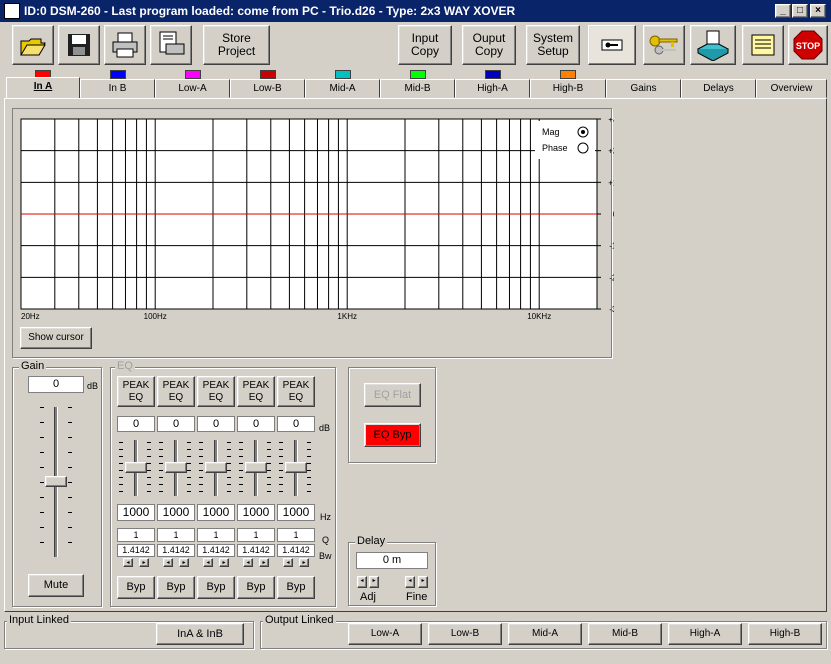 This screenshot has width=831, height=664. Describe the element at coordinates (392, 395) in the screenshot. I see `eq-flat-button: EQ Flat` at that location.